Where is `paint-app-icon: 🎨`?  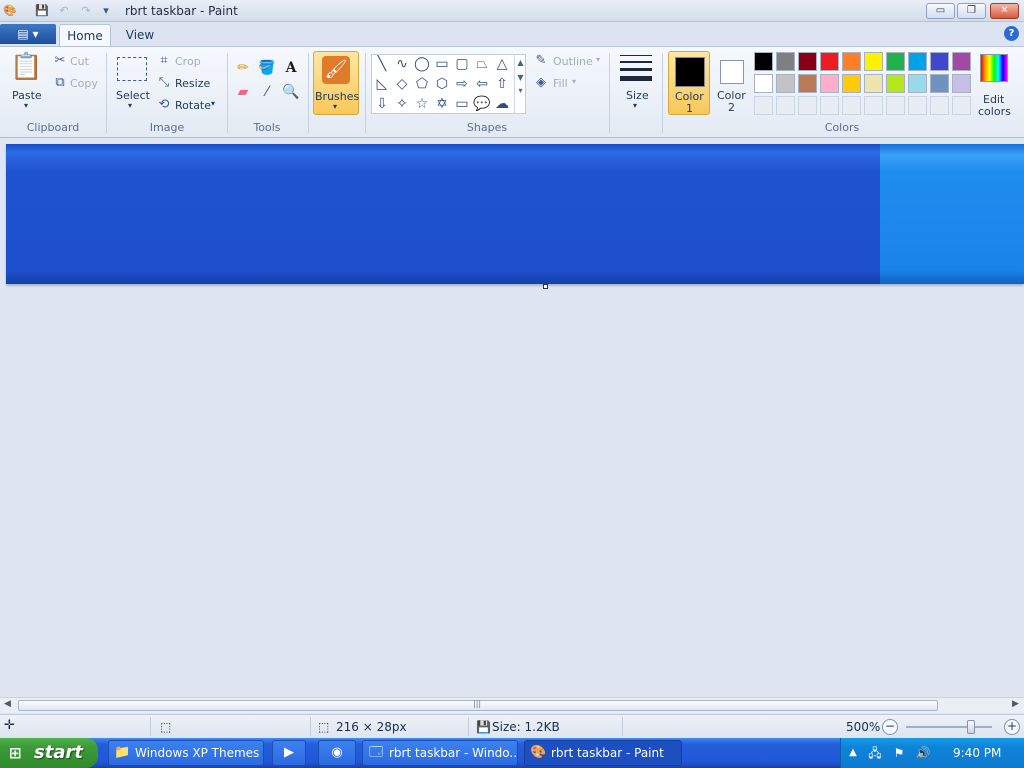
paint-app-icon: 🎨 is located at coordinates (10, 11).